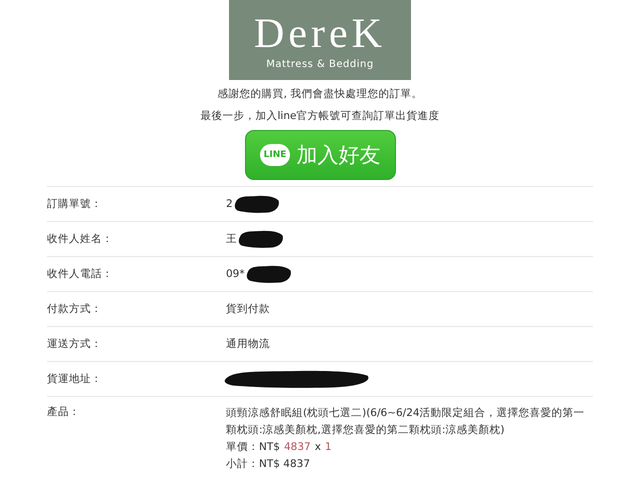 The width and height of the screenshot is (640, 477). Describe the element at coordinates (297, 447) in the screenshot. I see `unit-price: 4837` at that location.